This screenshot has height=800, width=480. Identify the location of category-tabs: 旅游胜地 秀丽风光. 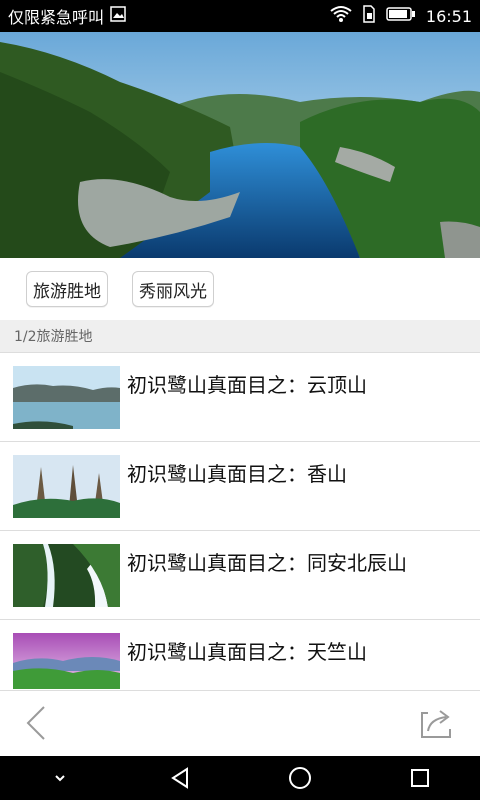
(240, 289).